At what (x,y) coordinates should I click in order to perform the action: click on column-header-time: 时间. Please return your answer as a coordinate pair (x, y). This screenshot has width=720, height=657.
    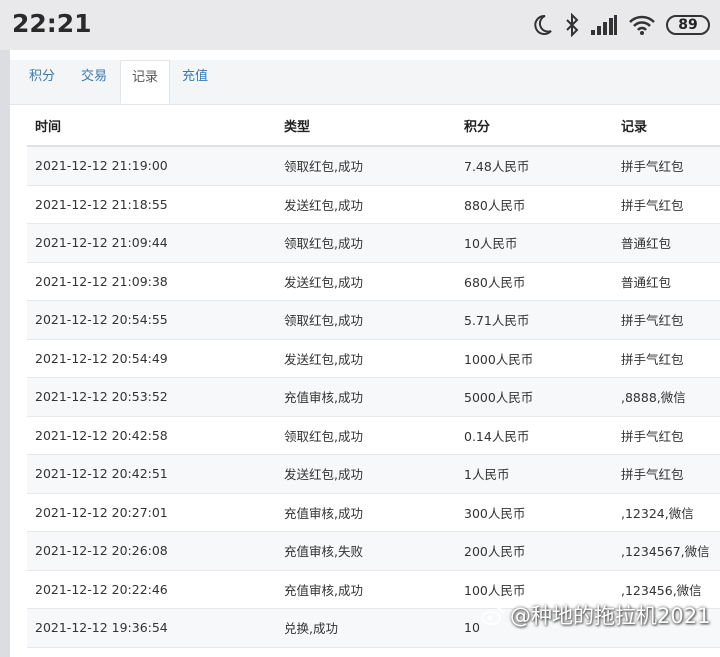
    Looking at the image, I should click on (48, 127).